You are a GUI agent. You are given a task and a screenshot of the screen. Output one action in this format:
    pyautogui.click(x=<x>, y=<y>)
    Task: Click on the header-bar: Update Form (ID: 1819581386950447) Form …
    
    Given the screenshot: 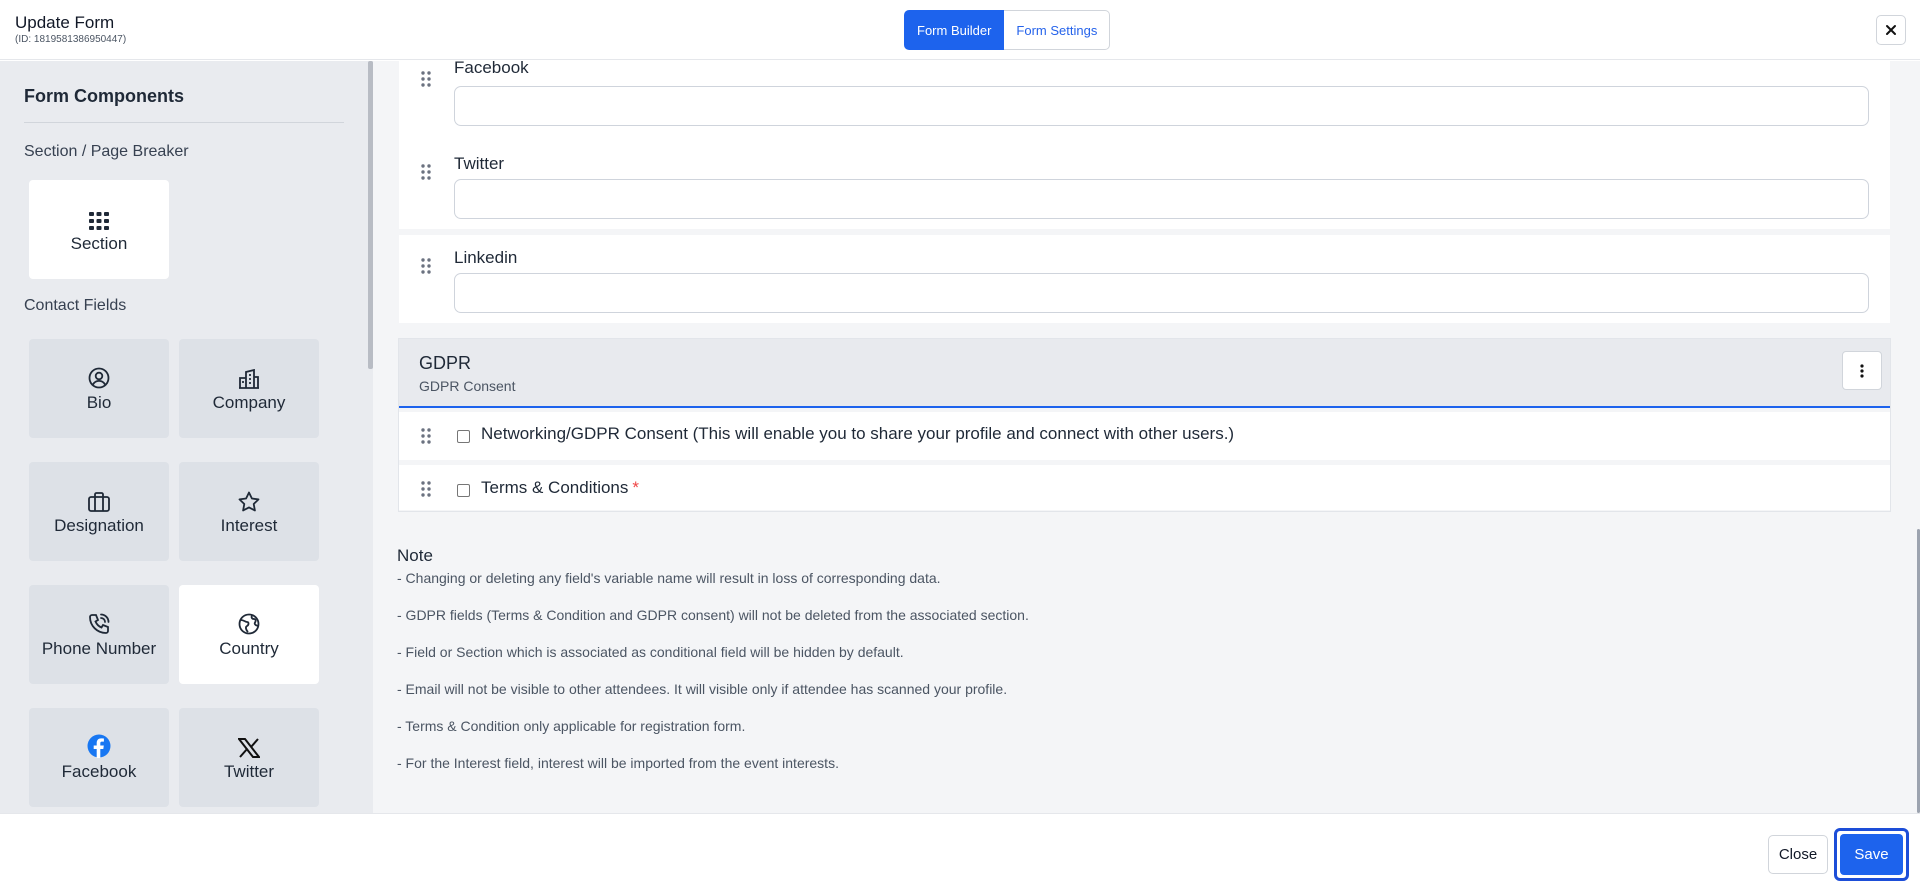 What is the action you would take?
    pyautogui.click(x=960, y=30)
    